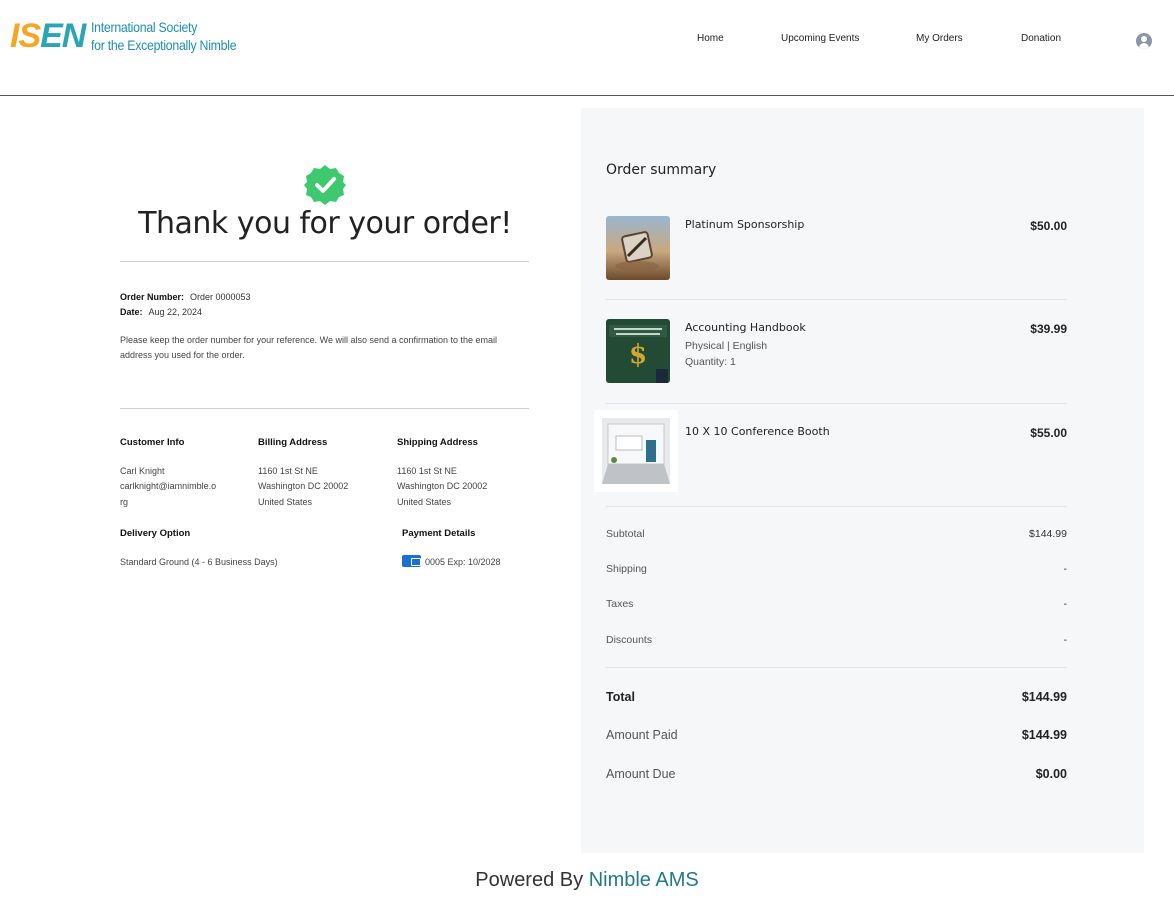 The width and height of the screenshot is (1174, 915). What do you see at coordinates (442, 486) in the screenshot?
I see `shipping-city: Washington DC 20002` at bounding box center [442, 486].